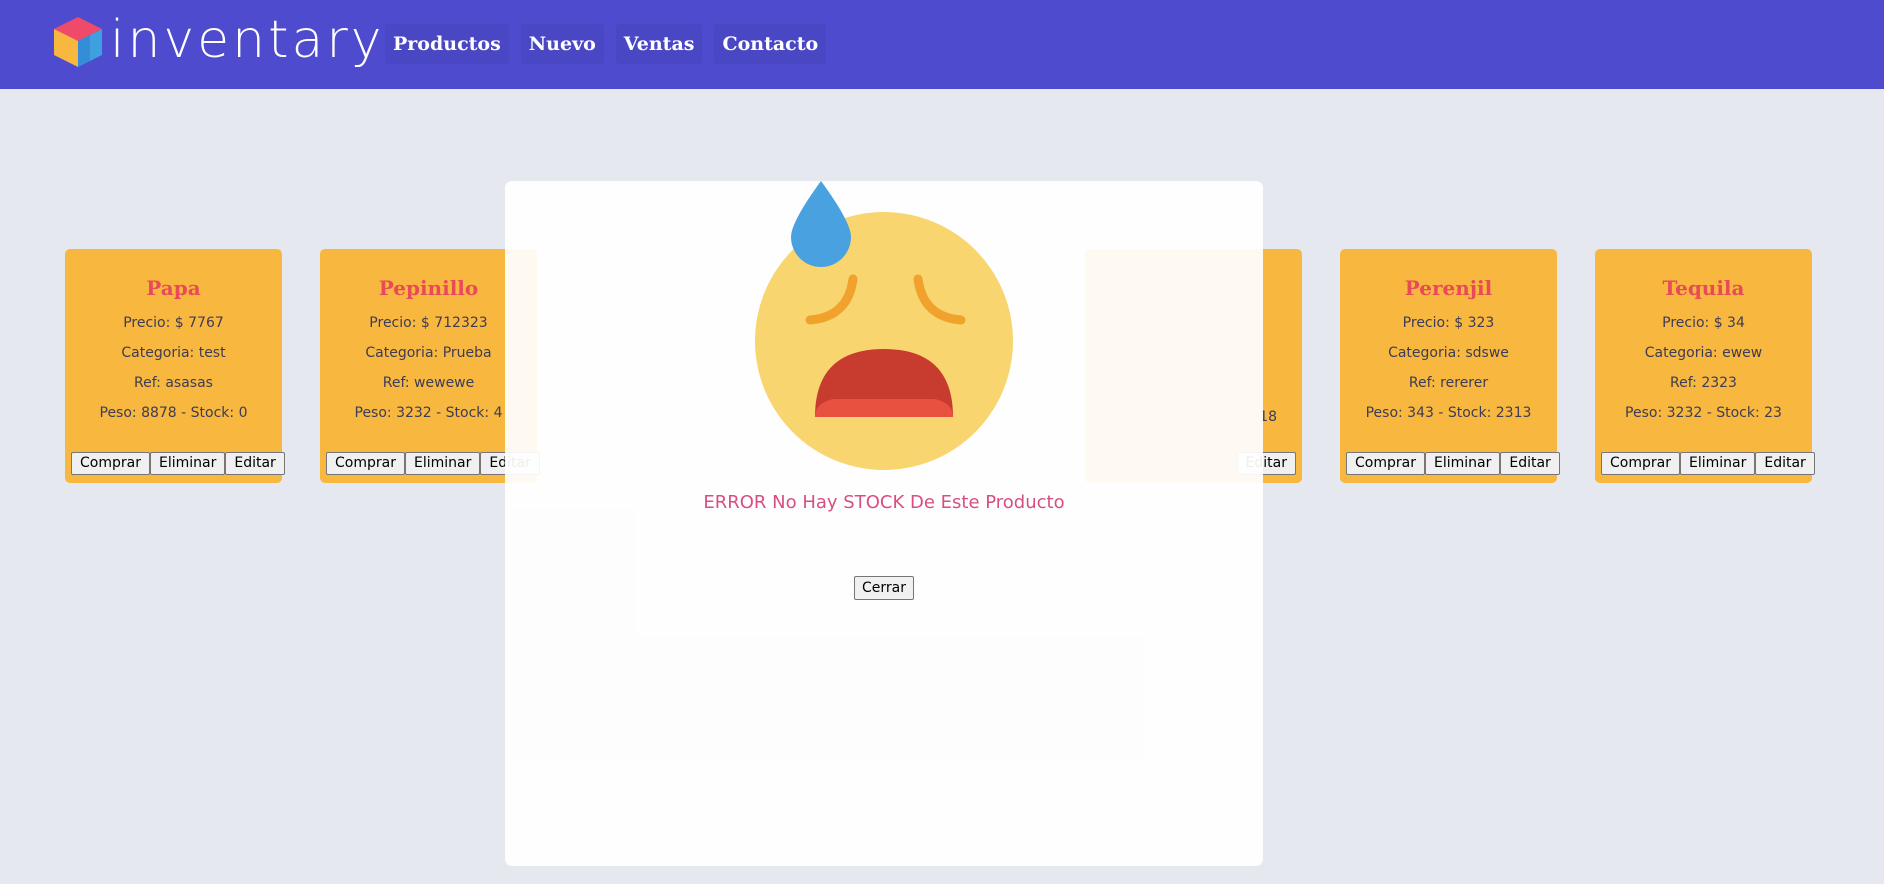  I want to click on product-name: Perenjil, so click(1448, 288).